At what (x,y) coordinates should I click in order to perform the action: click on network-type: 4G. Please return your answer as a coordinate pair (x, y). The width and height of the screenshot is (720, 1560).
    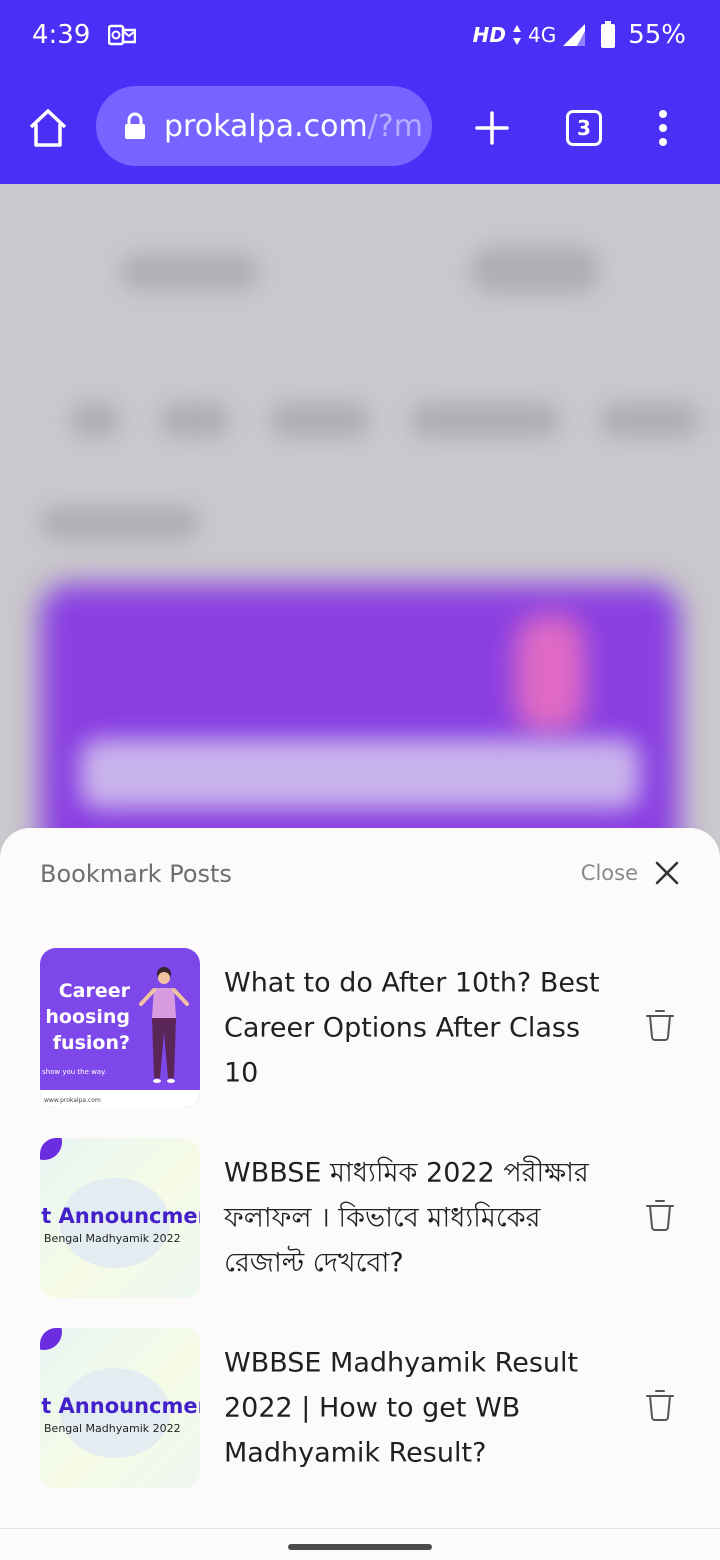
    Looking at the image, I should click on (542, 35).